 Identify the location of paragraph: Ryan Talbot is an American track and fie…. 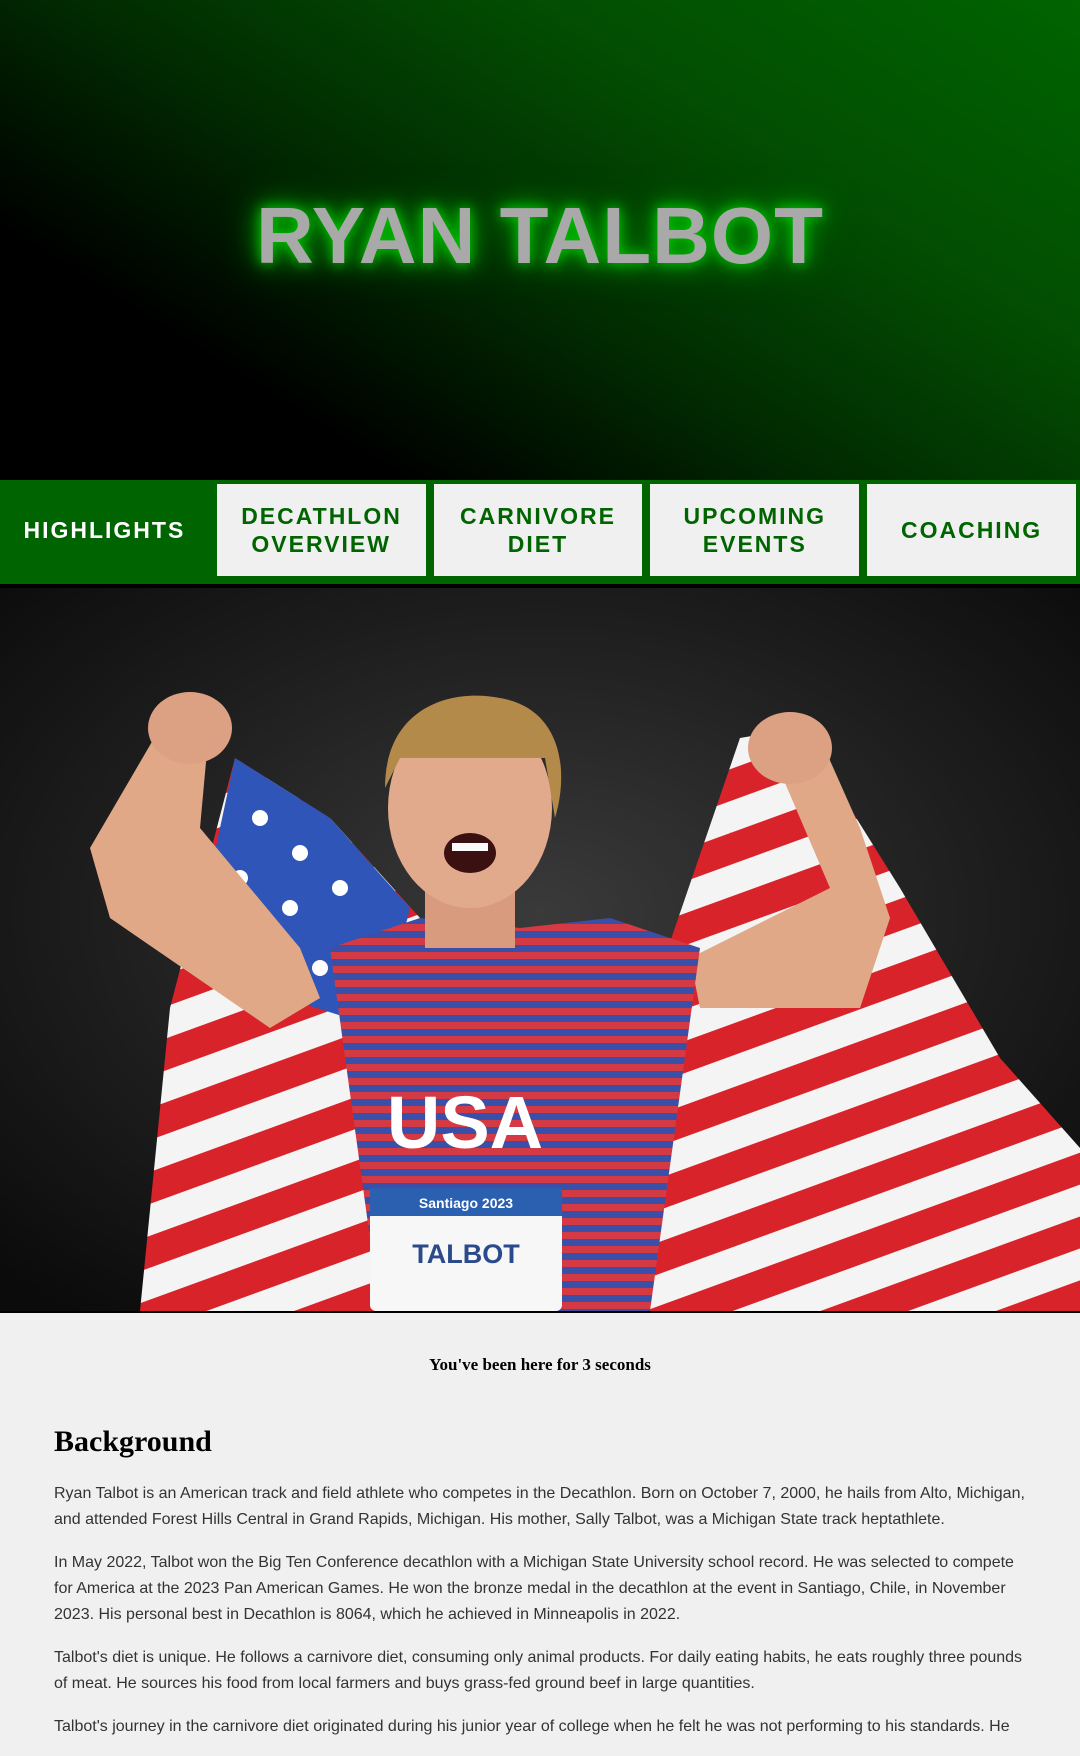
(539, 1506).